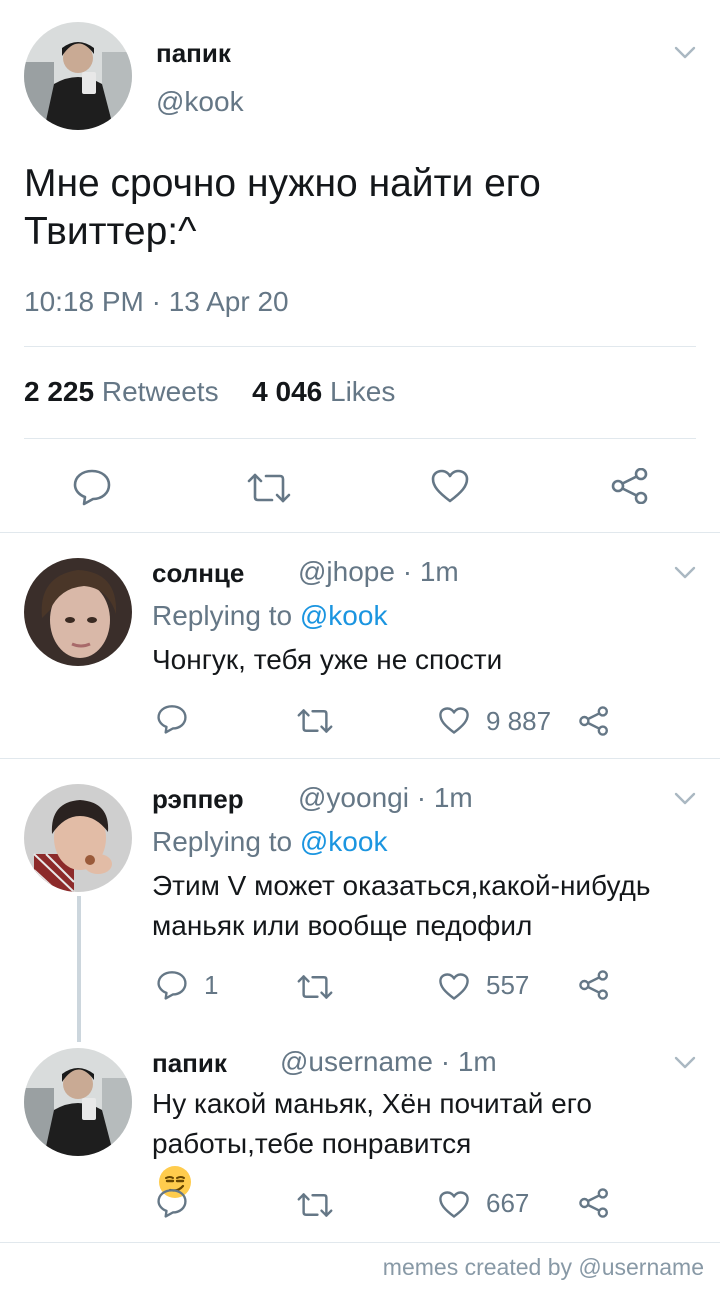 The image size is (720, 1292). What do you see at coordinates (364, 208) in the screenshot?
I see `tweet-text: Мне срочно нужно найти его Твиттер:^` at bounding box center [364, 208].